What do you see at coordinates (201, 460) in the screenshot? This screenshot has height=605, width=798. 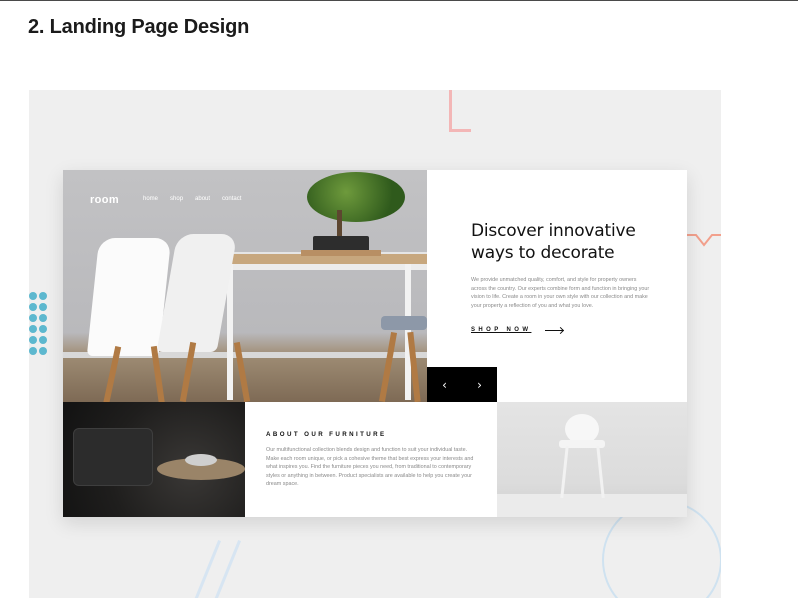 I see `decor-bowl` at bounding box center [201, 460].